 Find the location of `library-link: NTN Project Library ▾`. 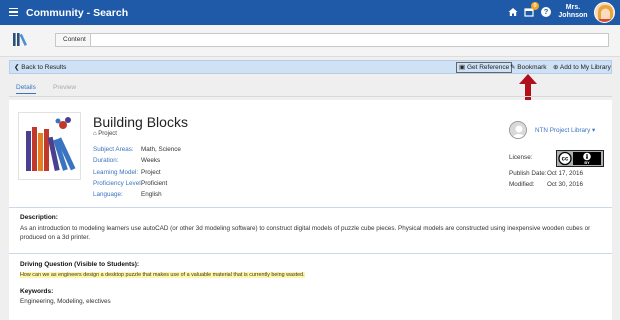

library-link: NTN Project Library ▾ is located at coordinates (565, 130).